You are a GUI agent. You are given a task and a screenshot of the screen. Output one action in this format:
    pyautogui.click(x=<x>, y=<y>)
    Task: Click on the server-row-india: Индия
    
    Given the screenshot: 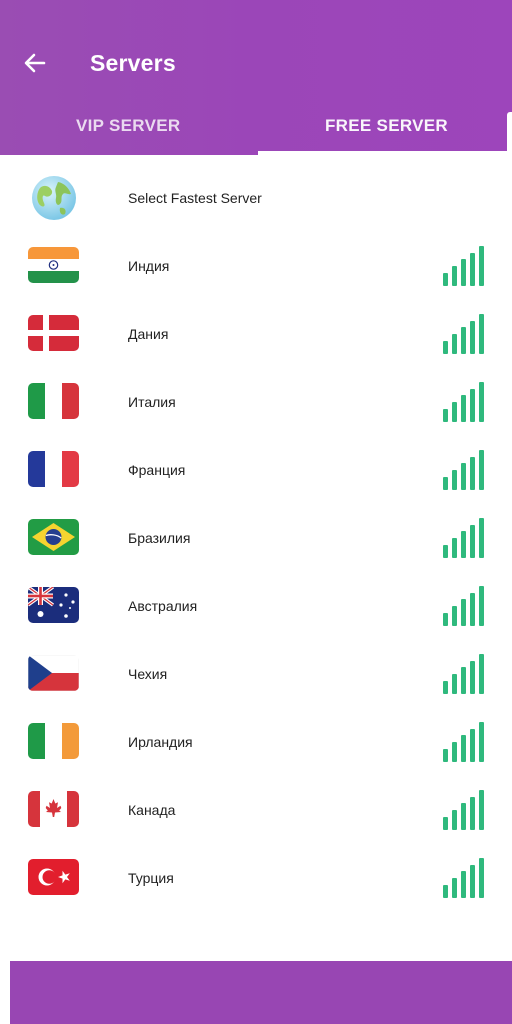 What is the action you would take?
    pyautogui.click(x=256, y=266)
    